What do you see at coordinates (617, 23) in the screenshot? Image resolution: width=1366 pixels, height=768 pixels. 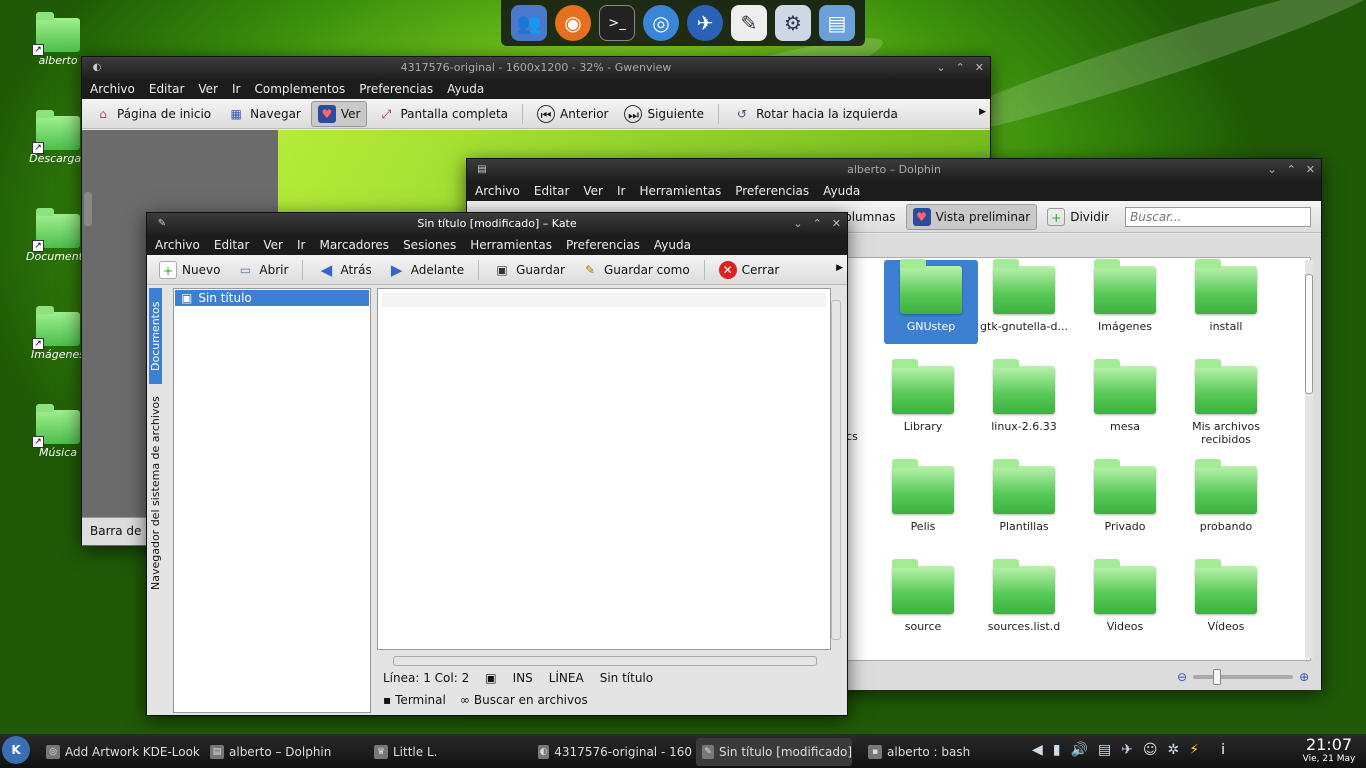 I see `terminal-icon: >_` at bounding box center [617, 23].